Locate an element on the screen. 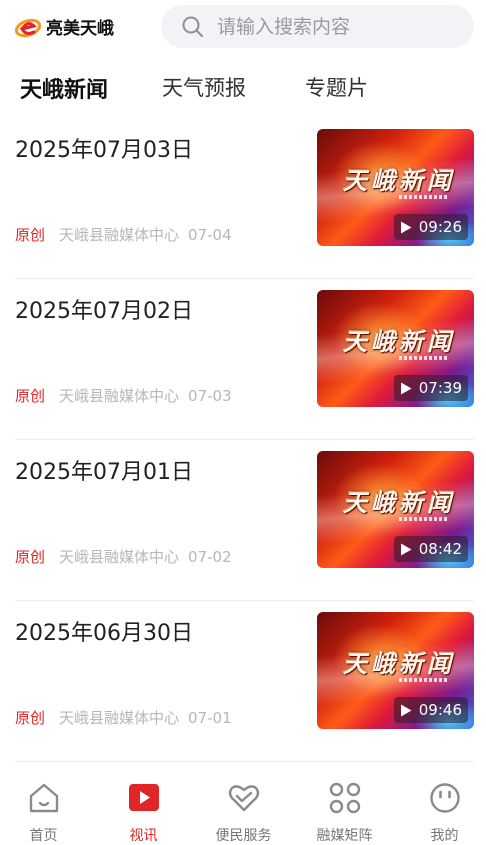 Image resolution: width=486 pixels, height=845 pixels. video-thumbnail: 天峨新闻 08:42 is located at coordinates (395, 509).